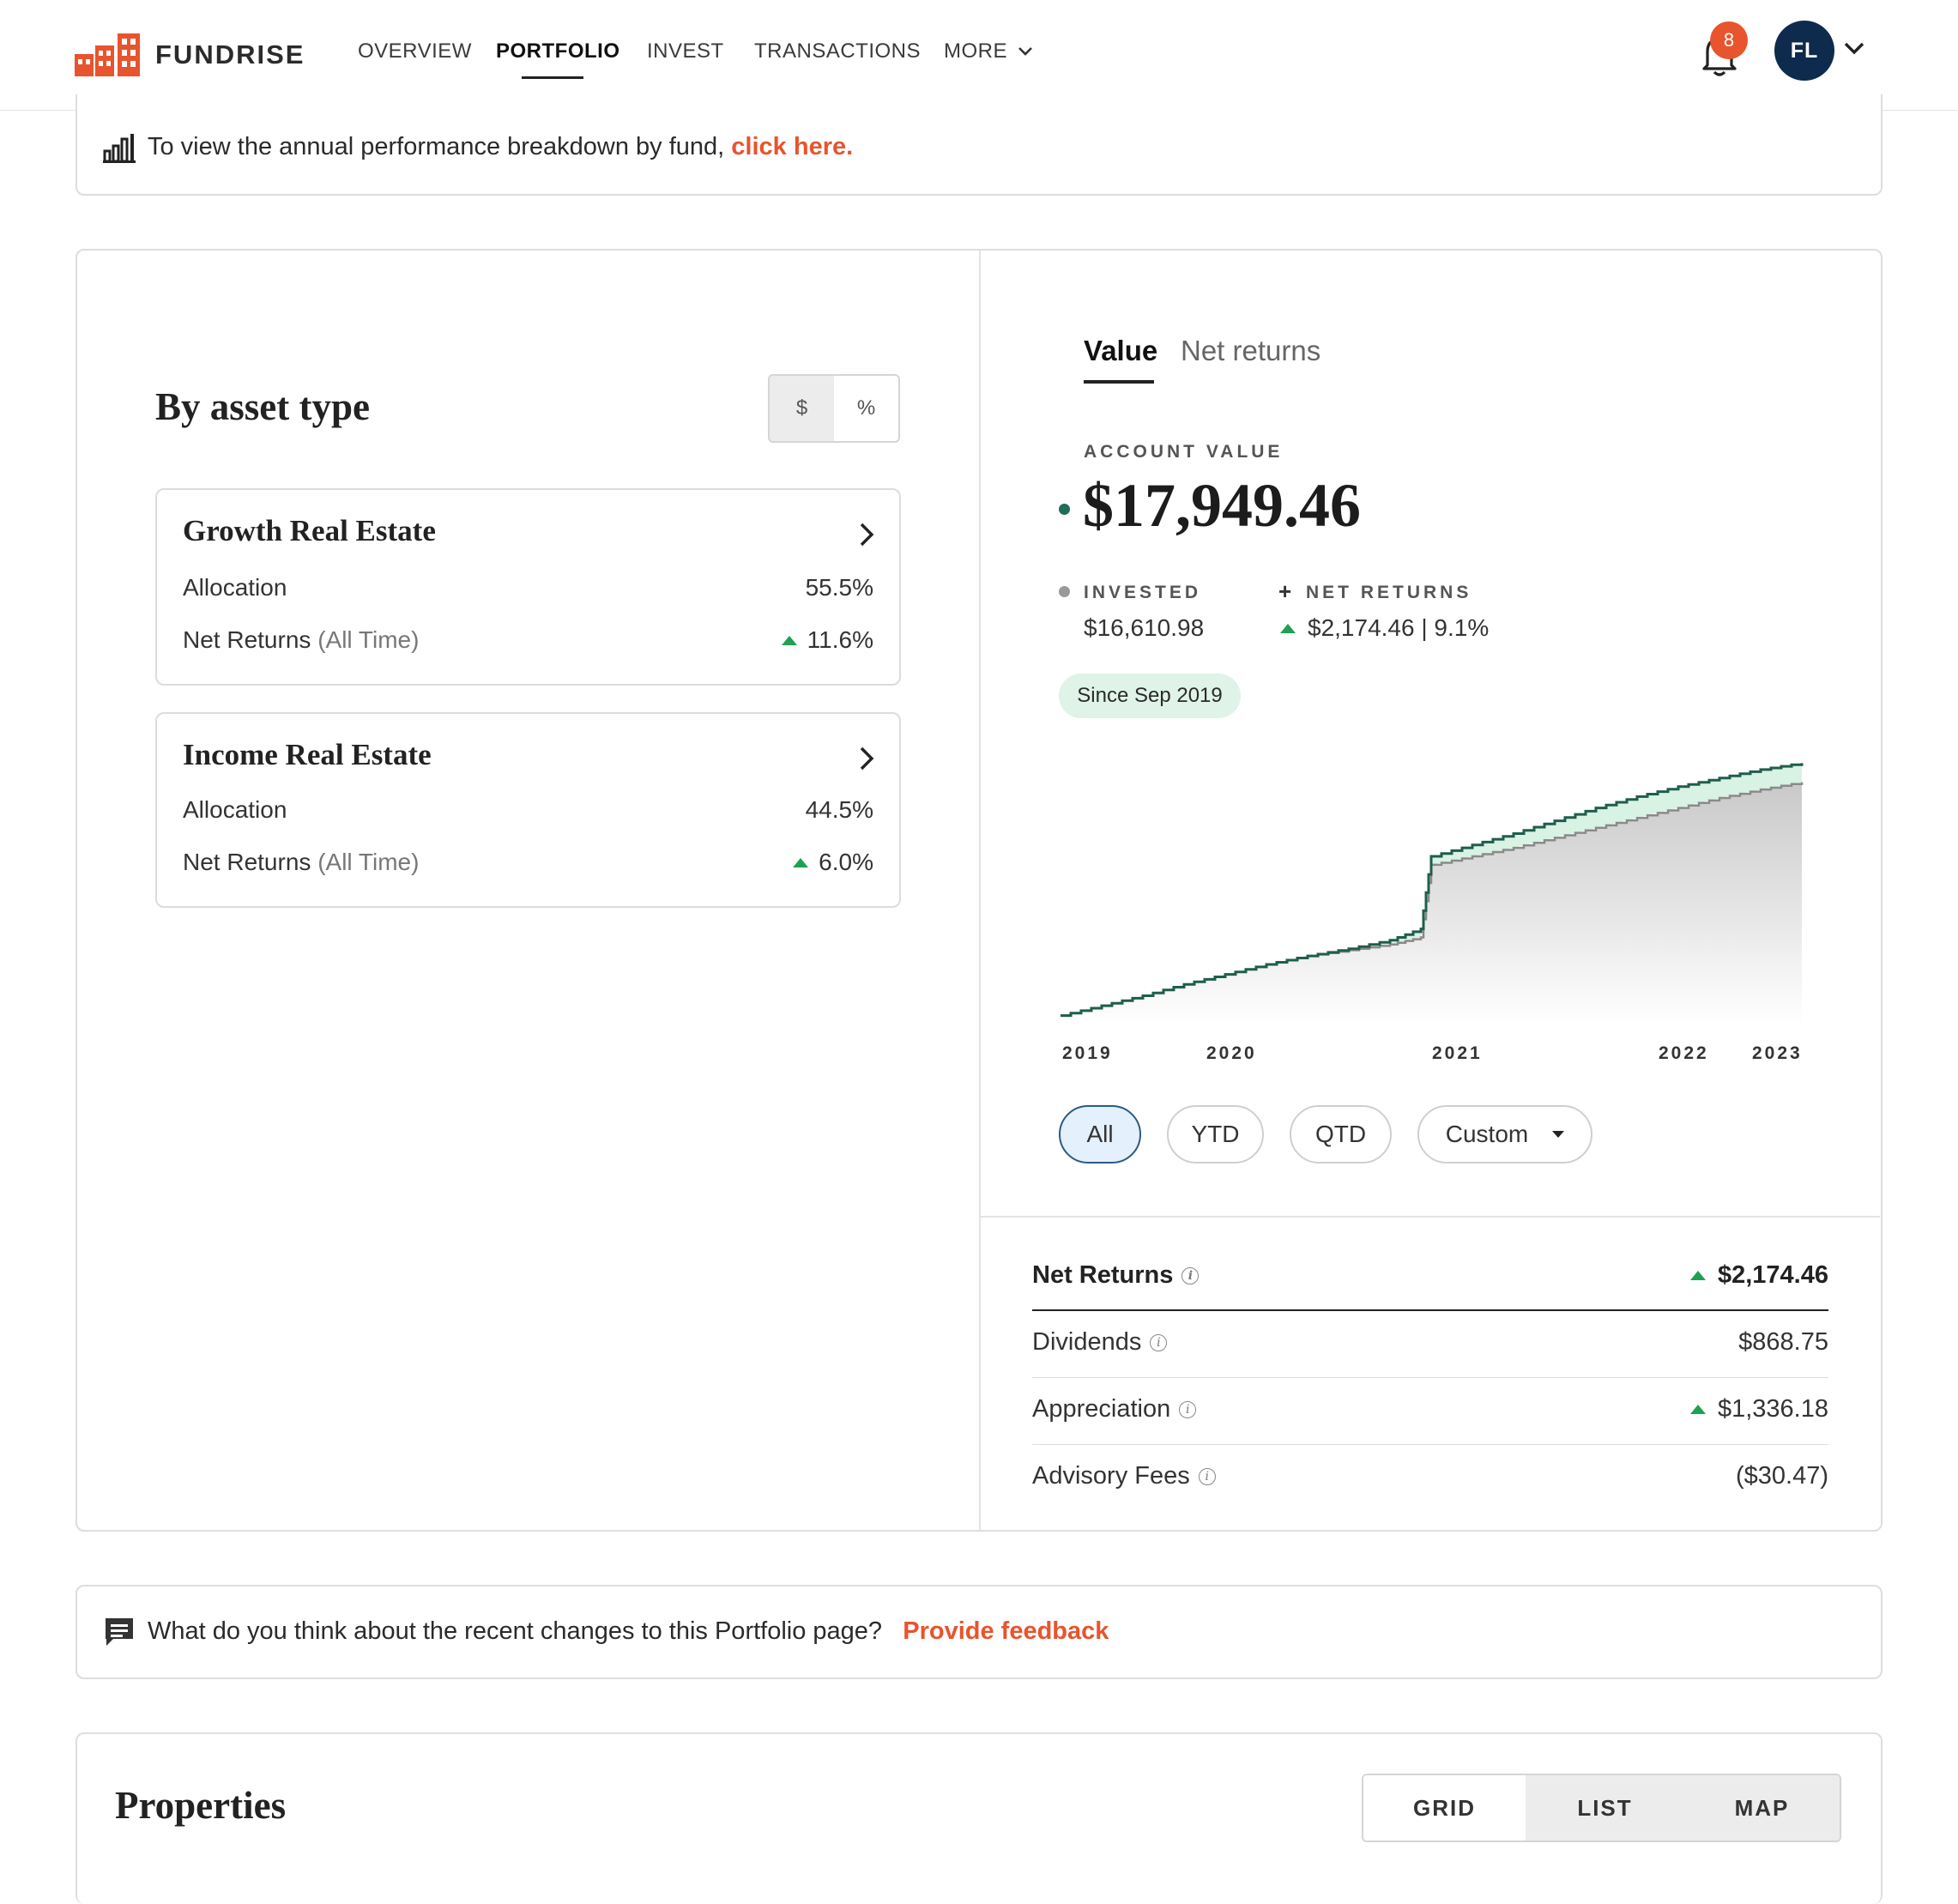  I want to click on caret-down-icon, so click(1558, 1134).